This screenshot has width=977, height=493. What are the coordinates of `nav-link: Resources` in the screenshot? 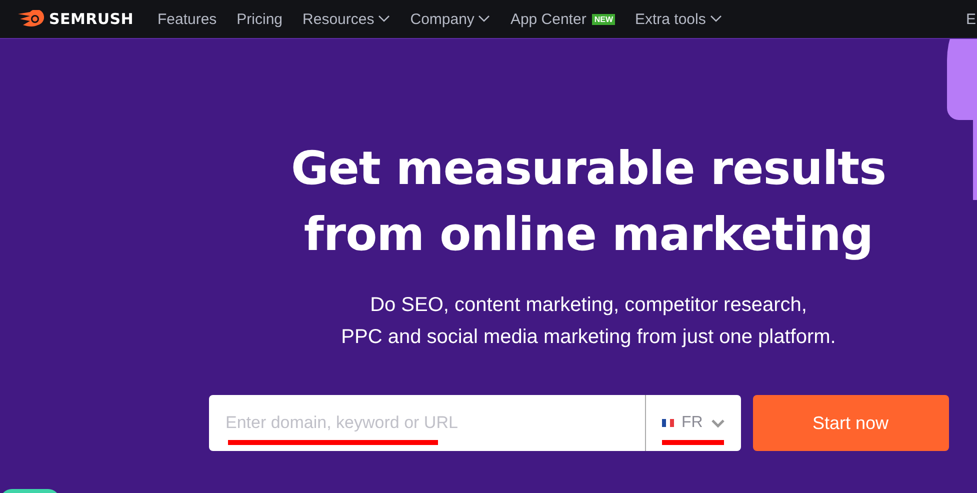 It's located at (346, 19).